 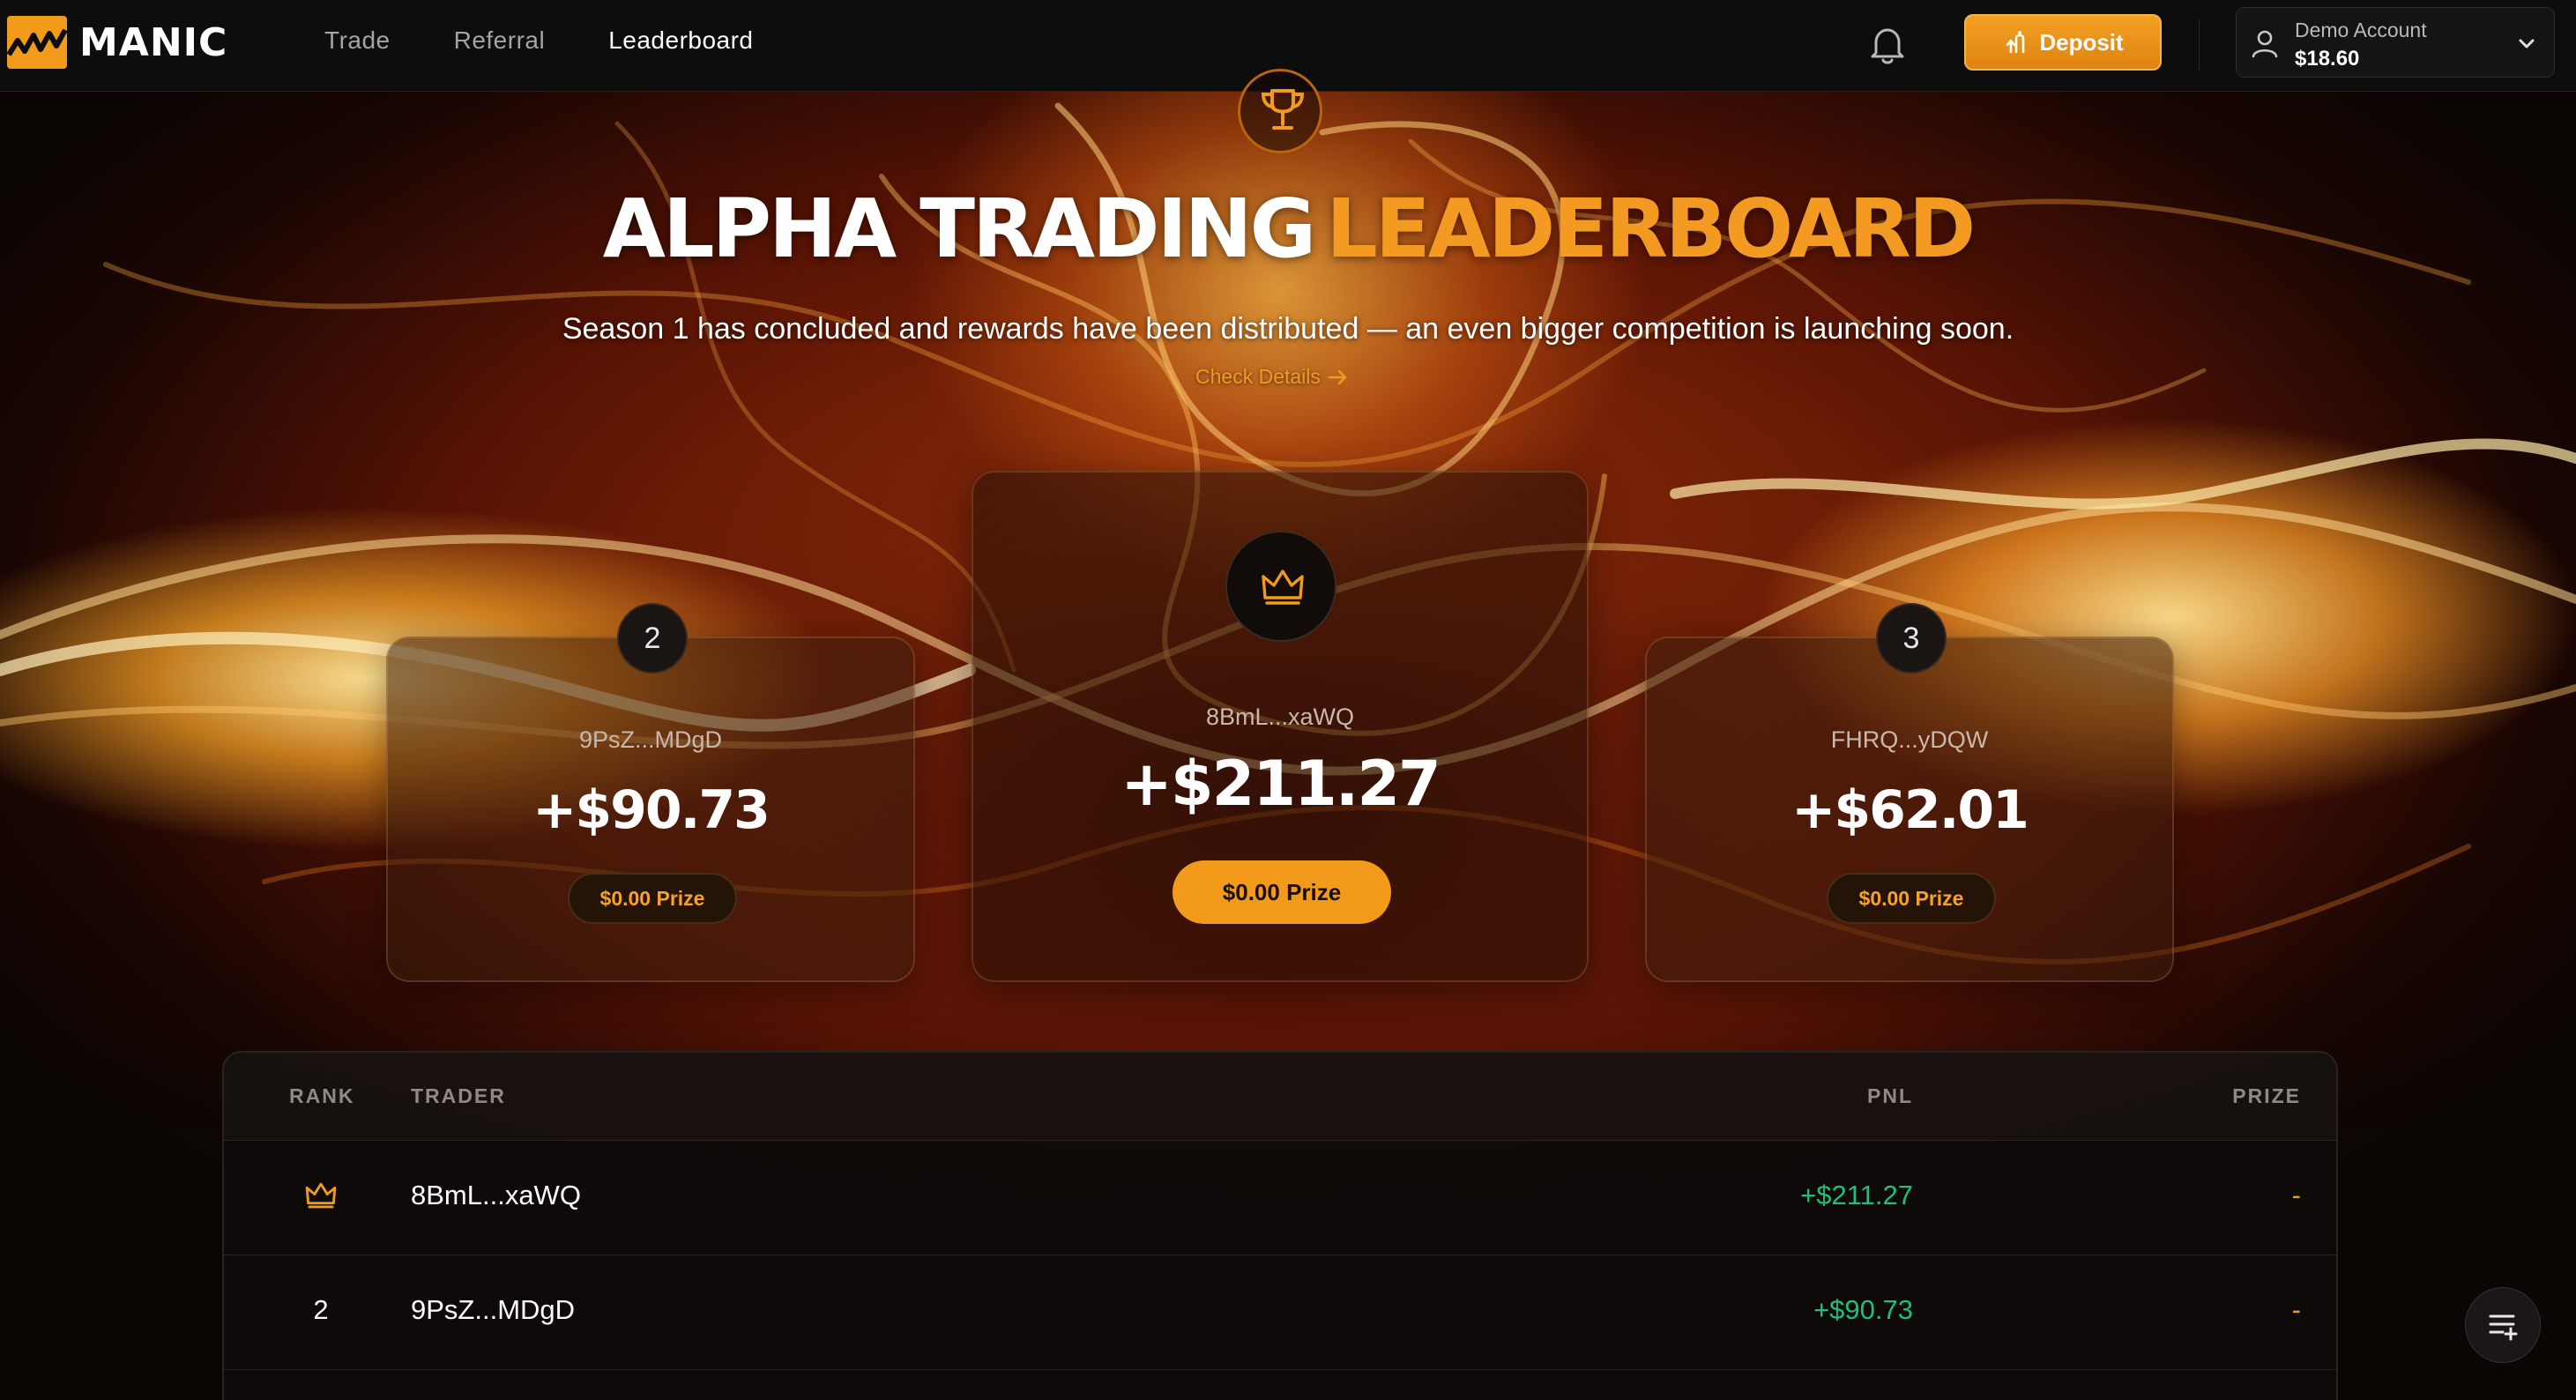 I want to click on pnl-value: +$90.73, so click(x=651, y=810).